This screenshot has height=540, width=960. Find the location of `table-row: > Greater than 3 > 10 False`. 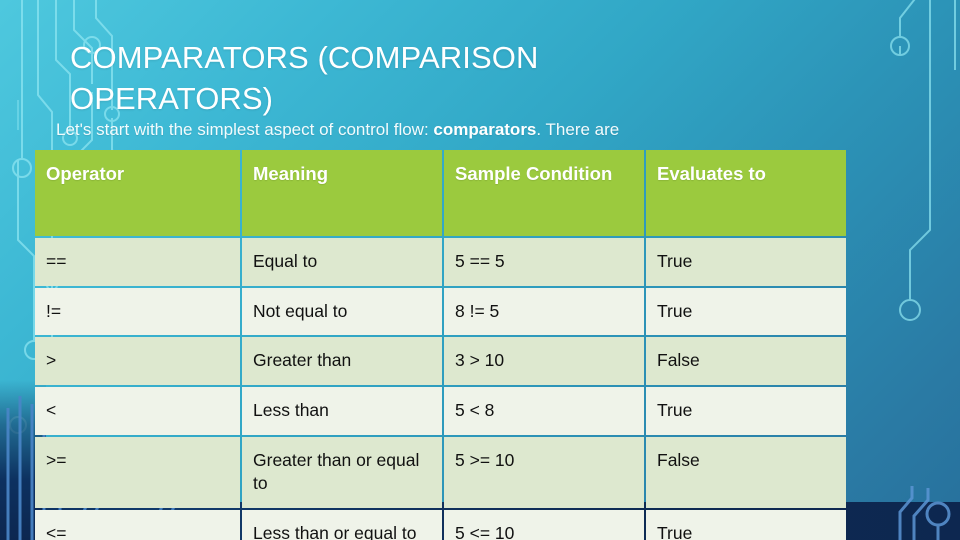

table-row: > Greater than 3 > 10 False is located at coordinates (440, 361).